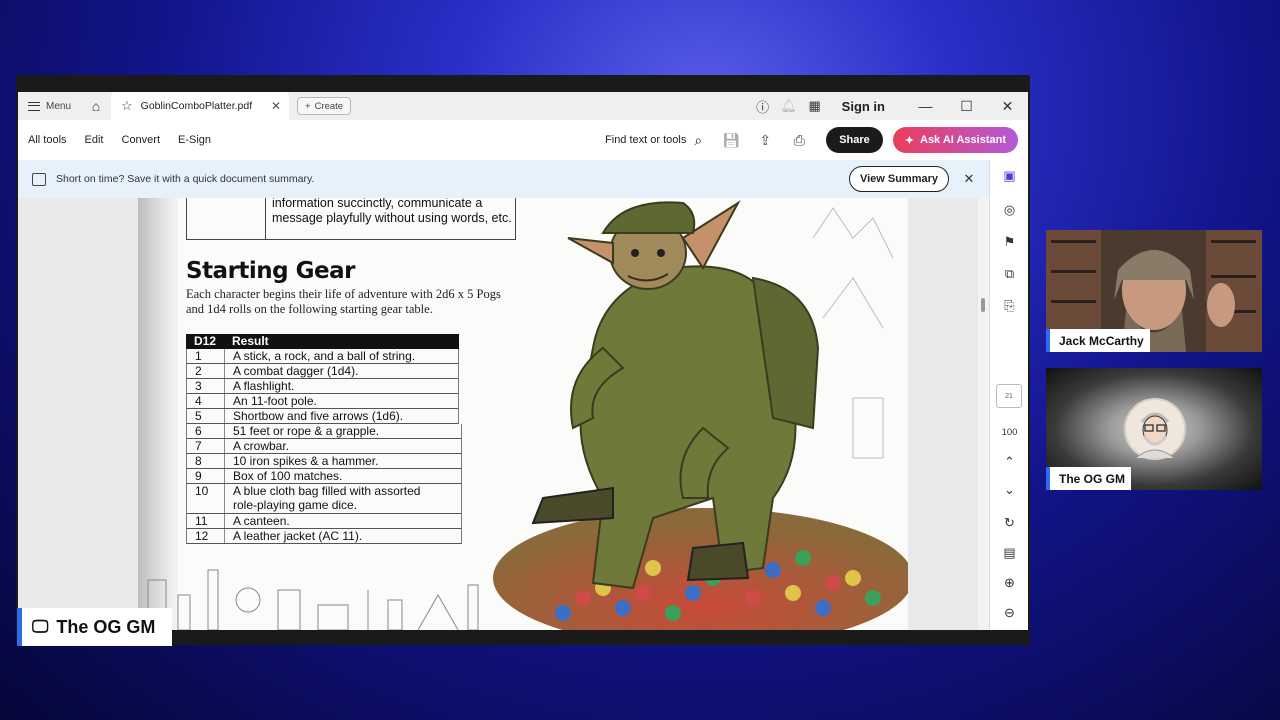 This screenshot has height=720, width=1280. Describe the element at coordinates (313, 599) in the screenshot. I see `city-sketch` at that location.